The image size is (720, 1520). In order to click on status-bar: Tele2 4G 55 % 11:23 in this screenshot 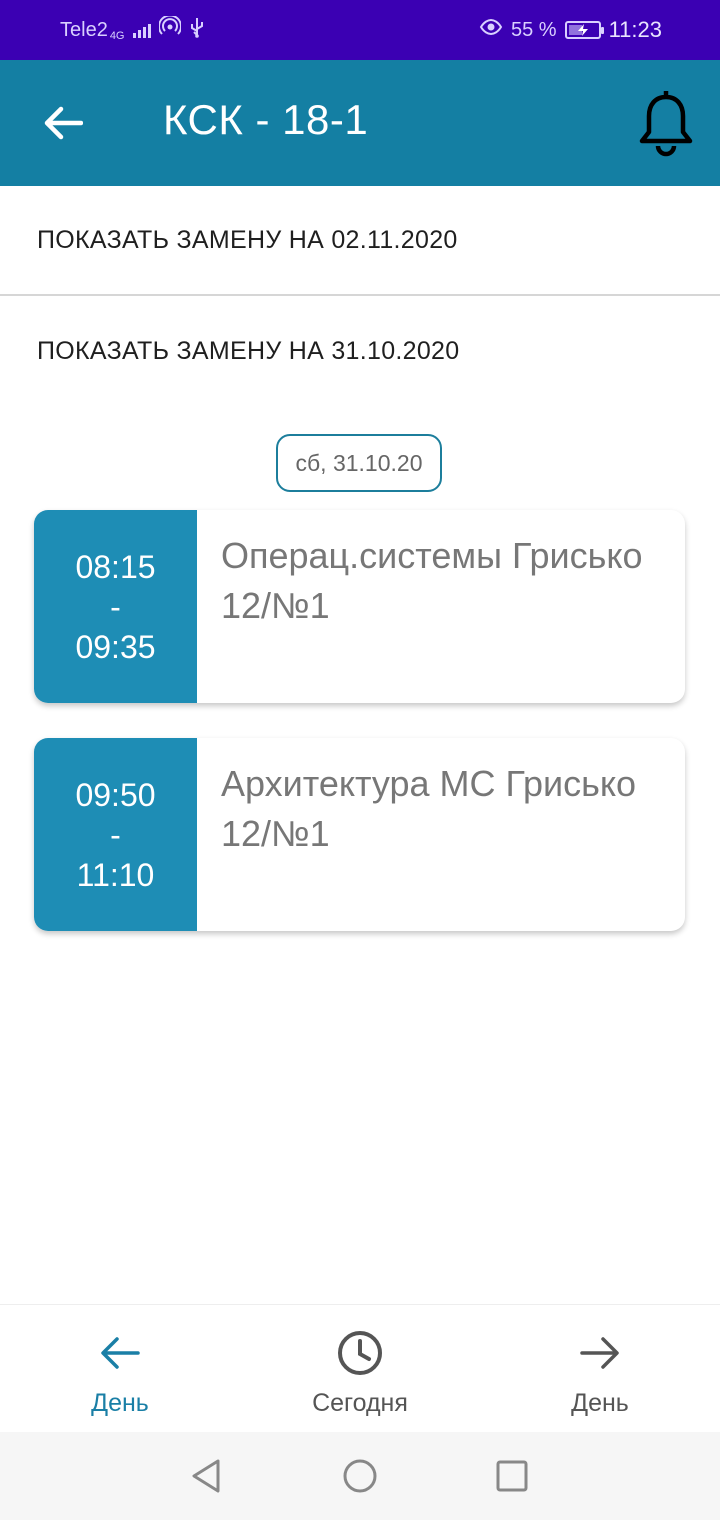, I will do `click(360, 30)`.